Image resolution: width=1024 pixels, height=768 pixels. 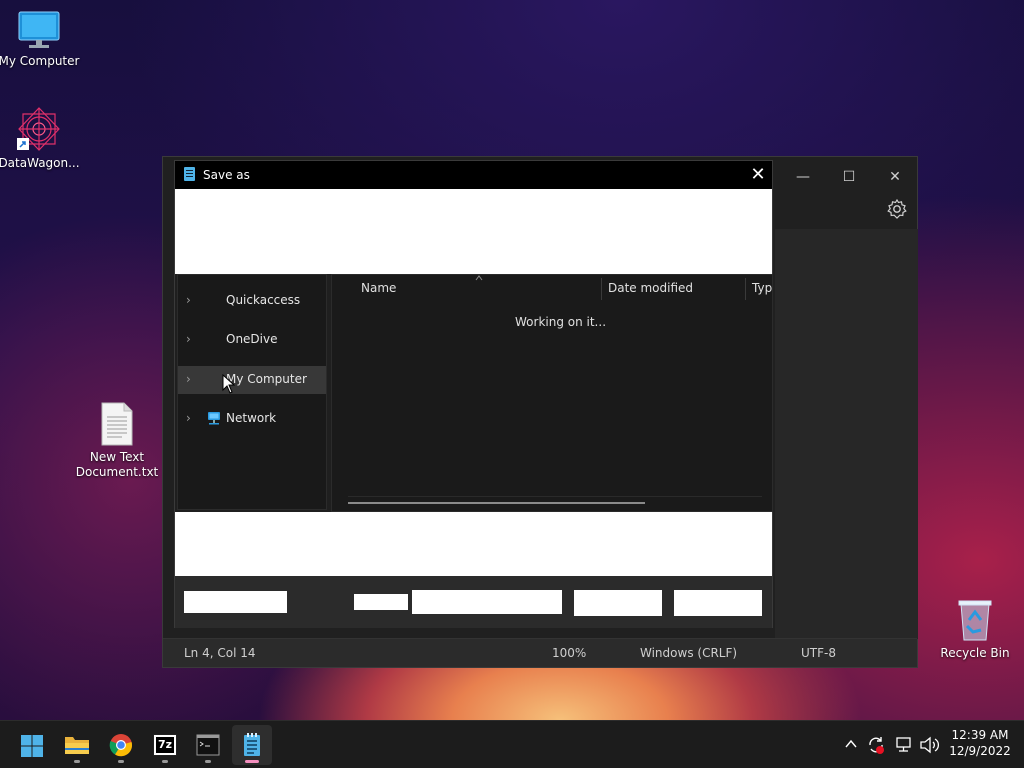 What do you see at coordinates (473, 175) in the screenshot?
I see `dialog-title-bar: Save as ✕` at bounding box center [473, 175].